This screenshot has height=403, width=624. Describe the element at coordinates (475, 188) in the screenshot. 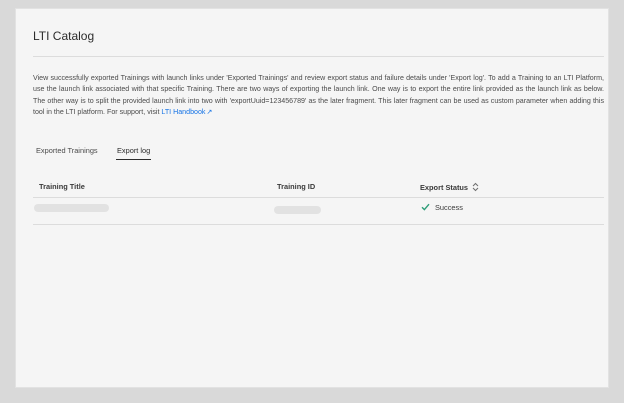

I see `sort-icon` at that location.